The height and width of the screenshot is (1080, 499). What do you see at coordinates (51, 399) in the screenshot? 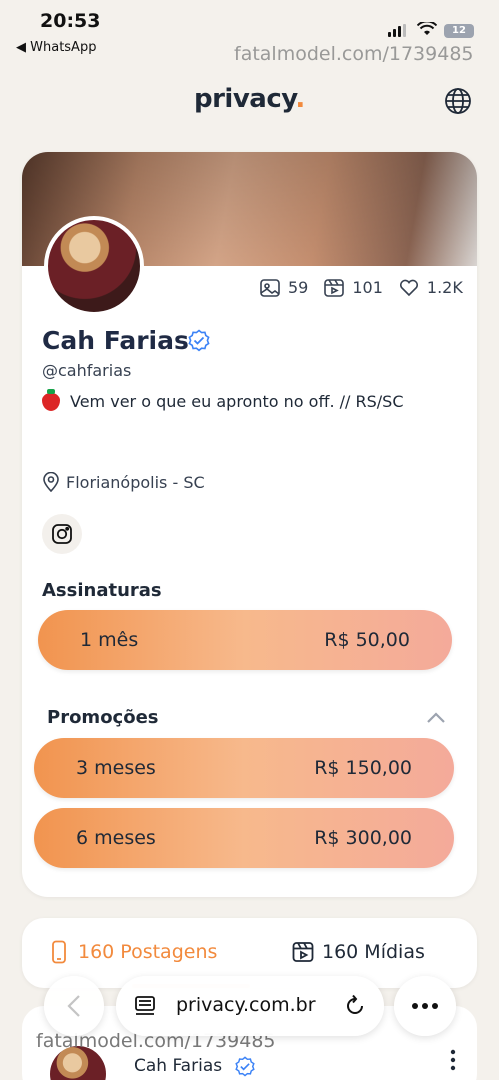
I see `strawberry-icon` at bounding box center [51, 399].